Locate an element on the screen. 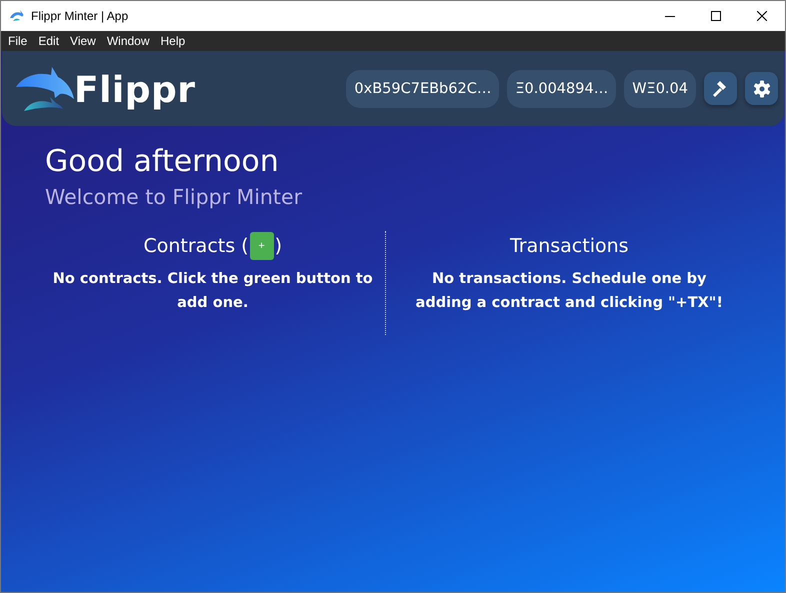  welcome-subtitle: Welcome to Flippr Minter is located at coordinates (174, 197).